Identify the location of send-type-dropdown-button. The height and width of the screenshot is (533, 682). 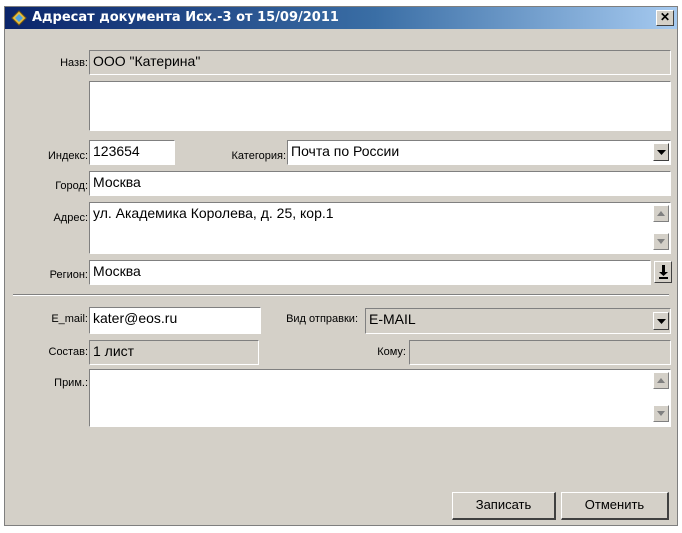
(661, 321).